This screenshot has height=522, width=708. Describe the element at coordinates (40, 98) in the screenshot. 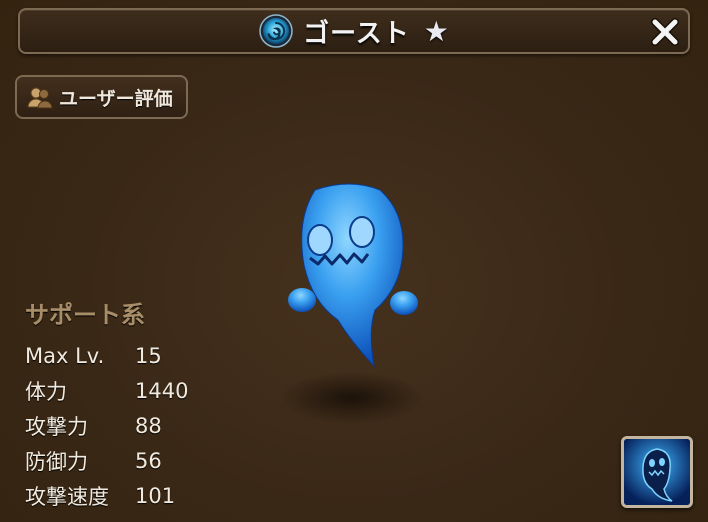

I see `users-icon` at that location.